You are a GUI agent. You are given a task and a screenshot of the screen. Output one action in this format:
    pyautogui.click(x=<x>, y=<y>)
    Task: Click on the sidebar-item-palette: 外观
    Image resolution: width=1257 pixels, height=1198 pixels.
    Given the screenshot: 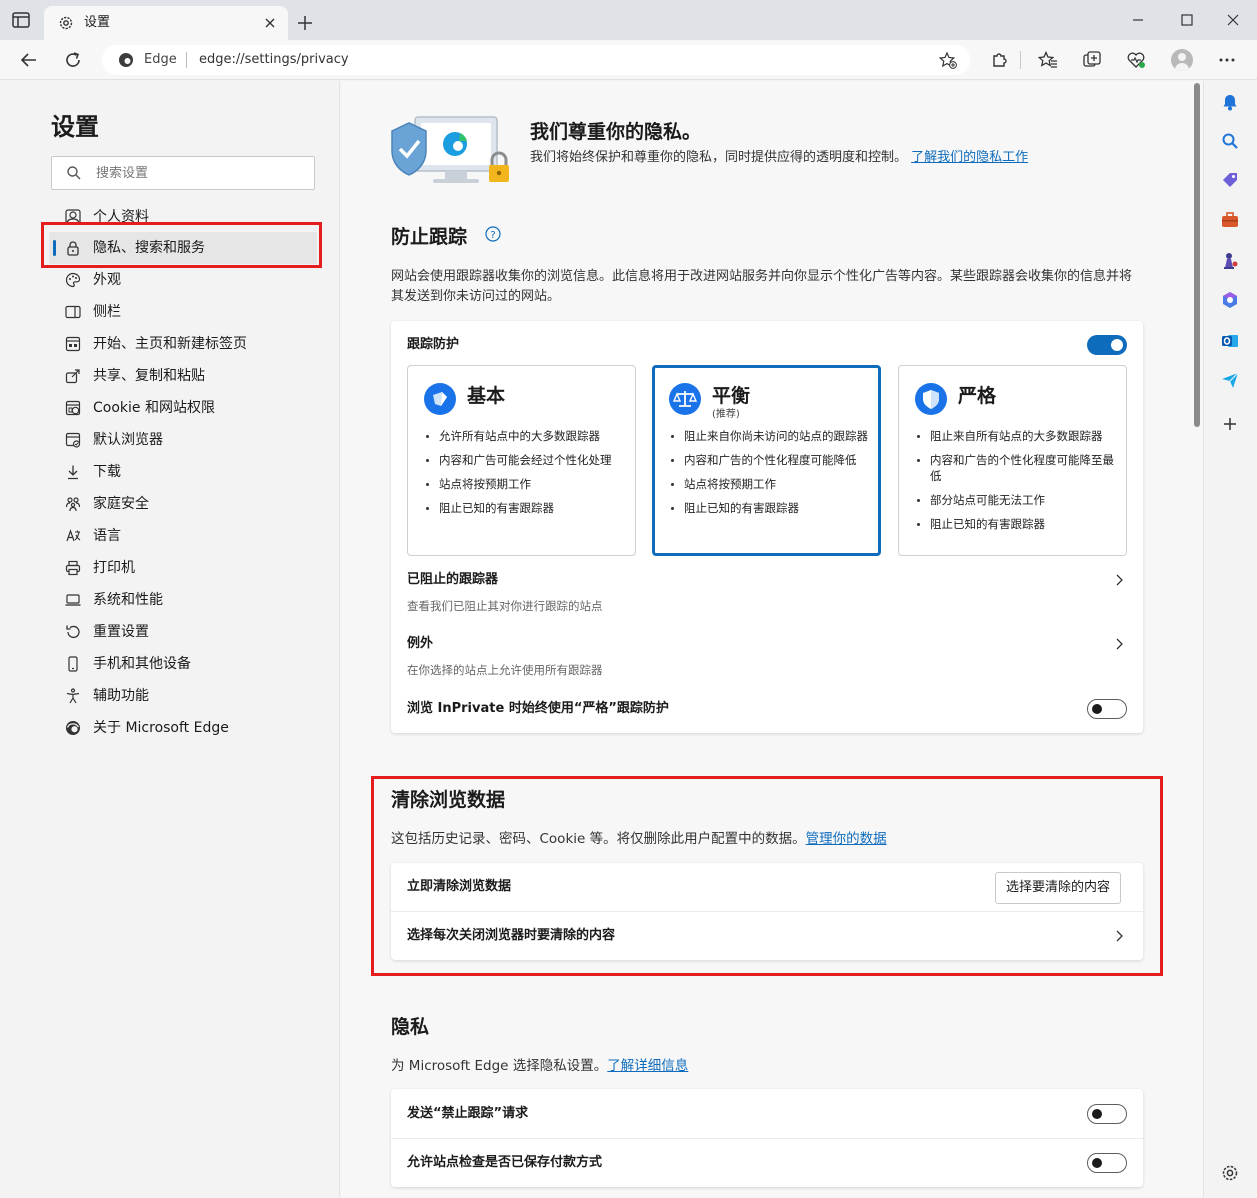 What is the action you would take?
    pyautogui.click(x=183, y=280)
    